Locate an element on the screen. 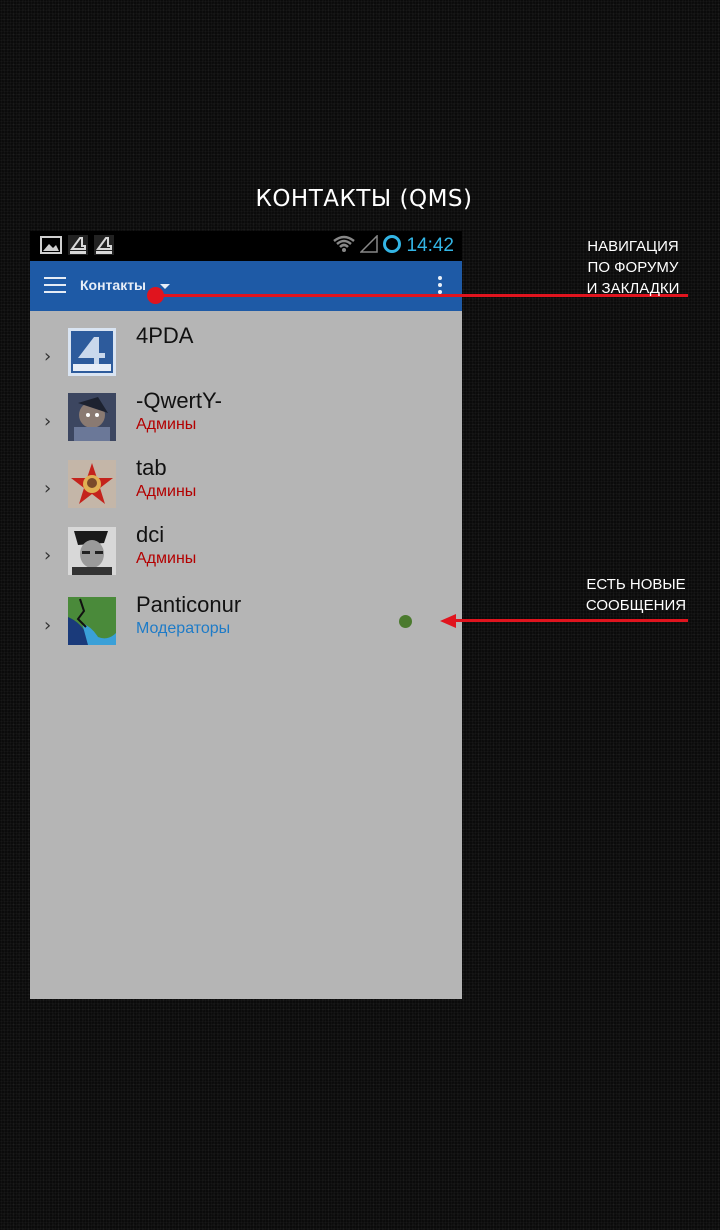 This screenshot has width=720, height=1230. annotation-navigation: НАВИГАЦИЯ ПО ФОРУМУ И ЗАКЛАДКИ is located at coordinates (633, 267).